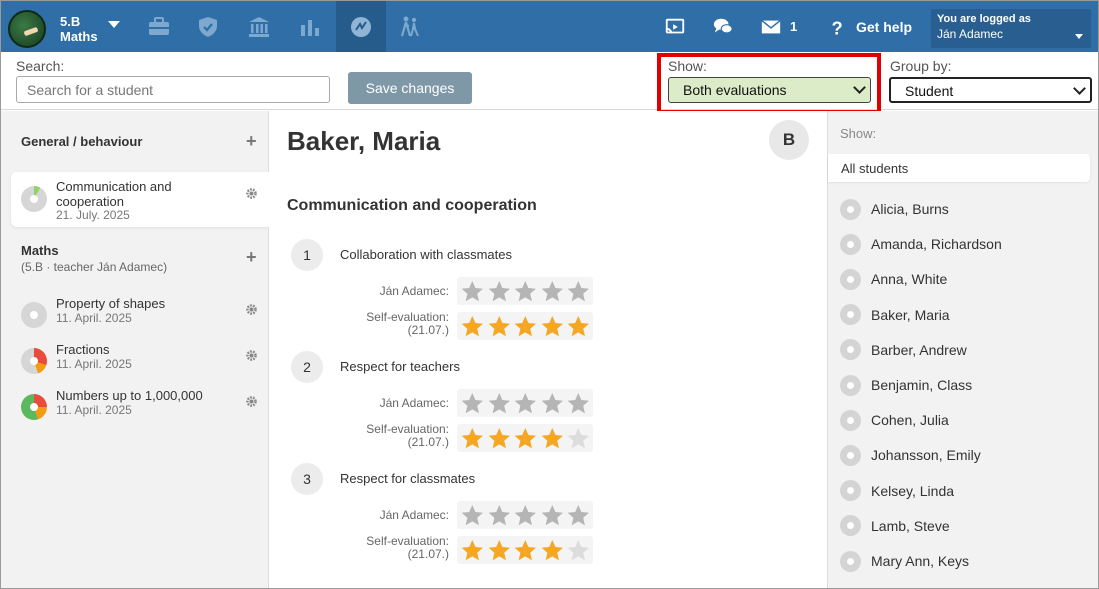 This screenshot has width=1099, height=589. What do you see at coordinates (400, 366) in the screenshot?
I see `criterion-name: Respect for teachers` at bounding box center [400, 366].